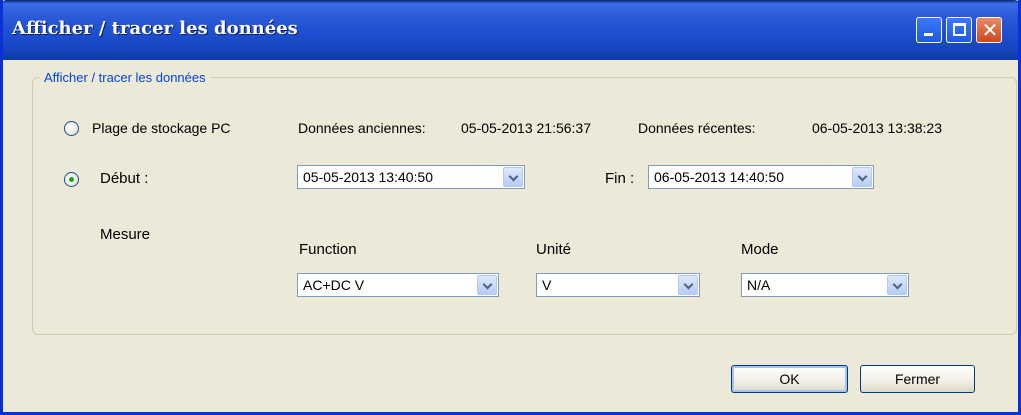  Describe the element at coordinates (526, 128) in the screenshot. I see `oldest-data-value: 05-05-2013 21:56:37` at that location.